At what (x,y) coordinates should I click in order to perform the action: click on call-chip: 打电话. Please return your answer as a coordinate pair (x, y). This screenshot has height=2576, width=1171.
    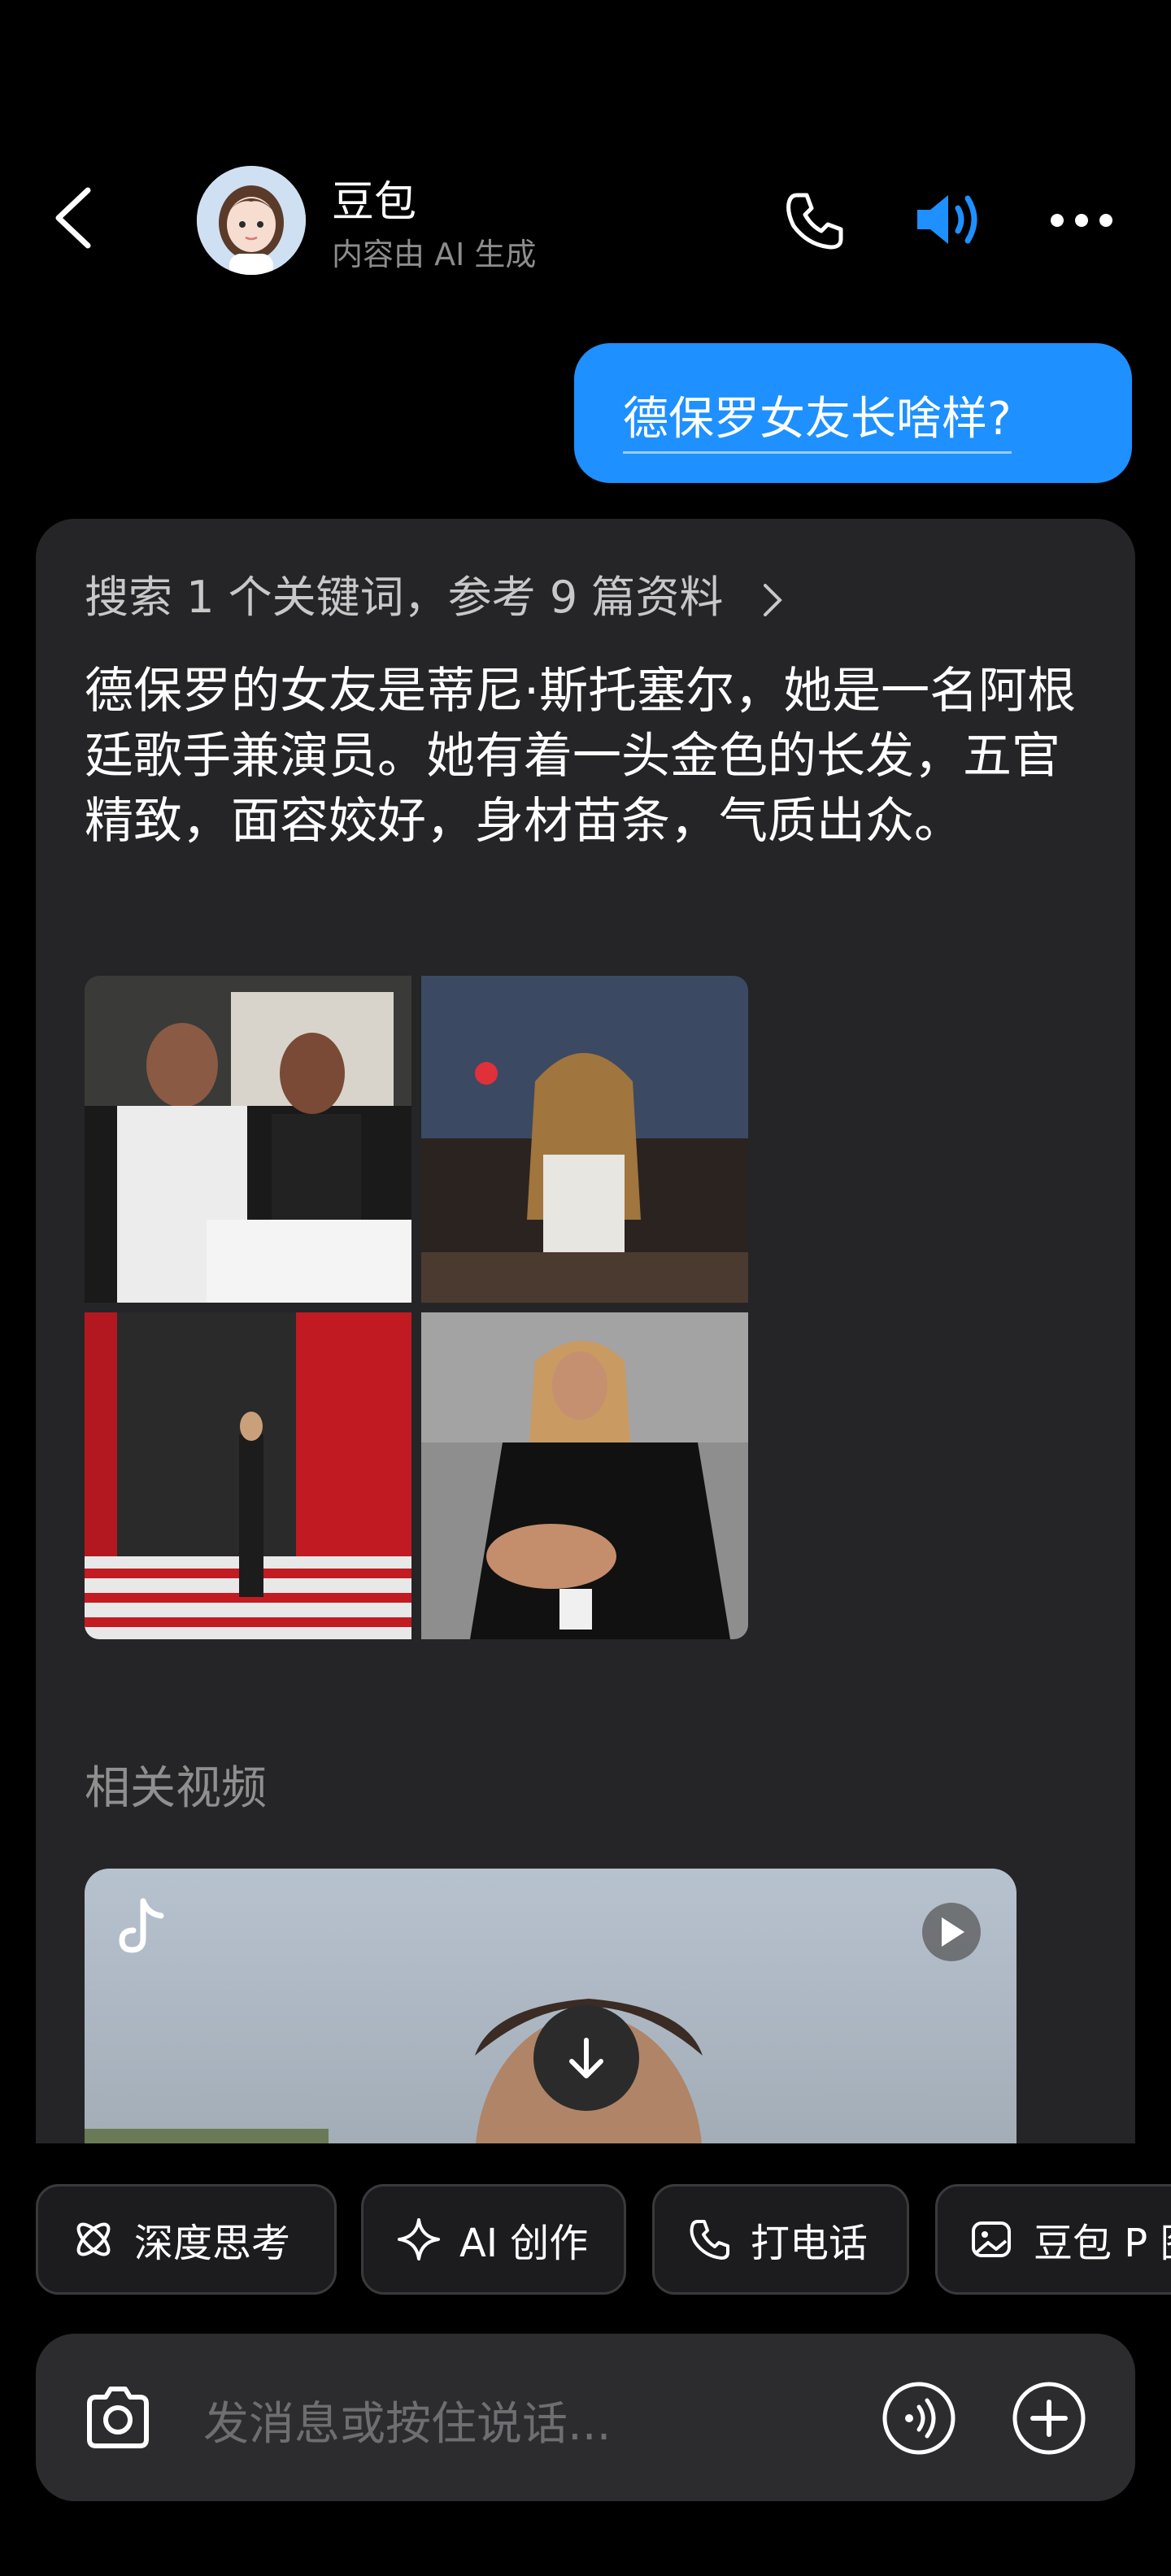
    Looking at the image, I should click on (781, 2239).